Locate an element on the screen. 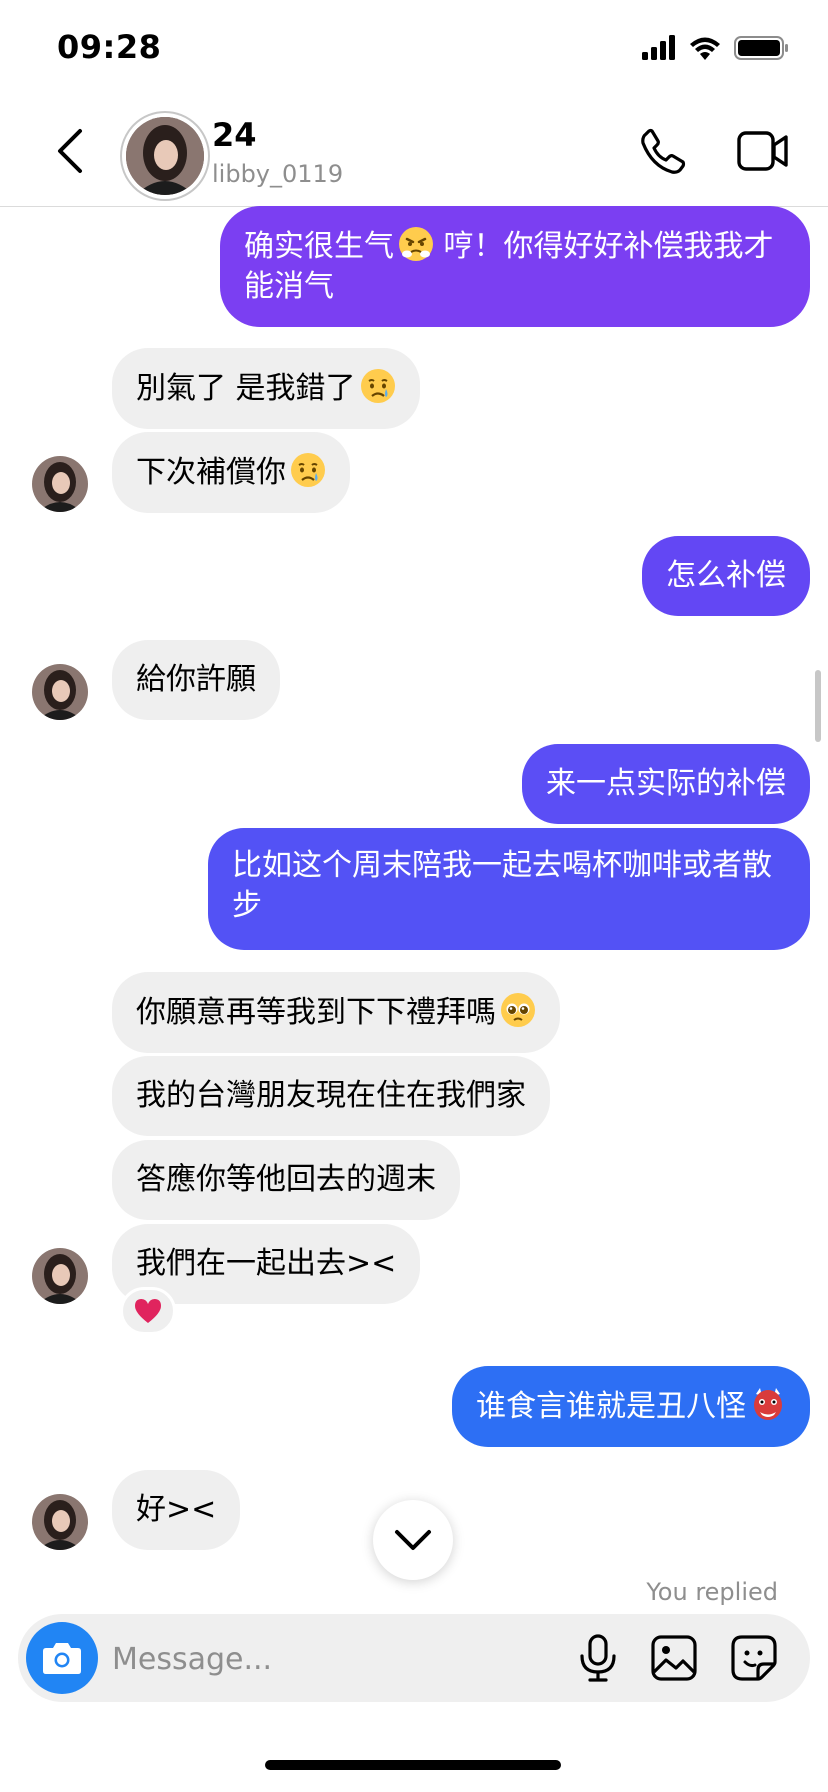 The height and width of the screenshot is (1792, 828). message-text: 好>< is located at coordinates (176, 1509).